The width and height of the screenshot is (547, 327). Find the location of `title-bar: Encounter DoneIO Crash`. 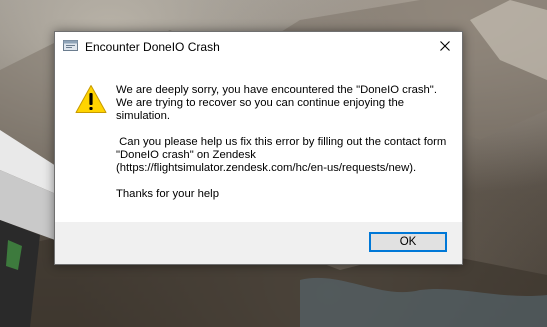

title-bar: Encounter DoneIO Crash is located at coordinates (258, 47).